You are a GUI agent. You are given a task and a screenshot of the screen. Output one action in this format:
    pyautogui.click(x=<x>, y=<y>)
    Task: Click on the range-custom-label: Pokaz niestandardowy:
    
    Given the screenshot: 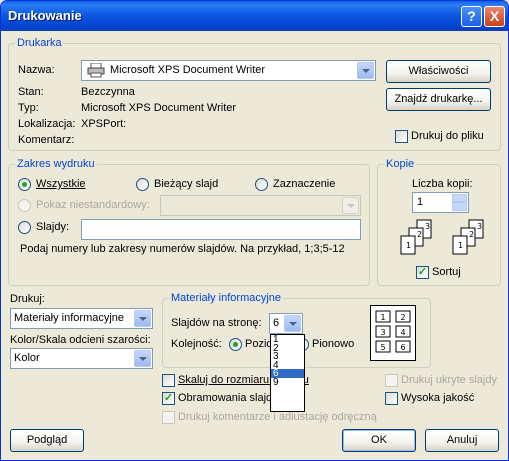 What is the action you would take?
    pyautogui.click(x=93, y=205)
    